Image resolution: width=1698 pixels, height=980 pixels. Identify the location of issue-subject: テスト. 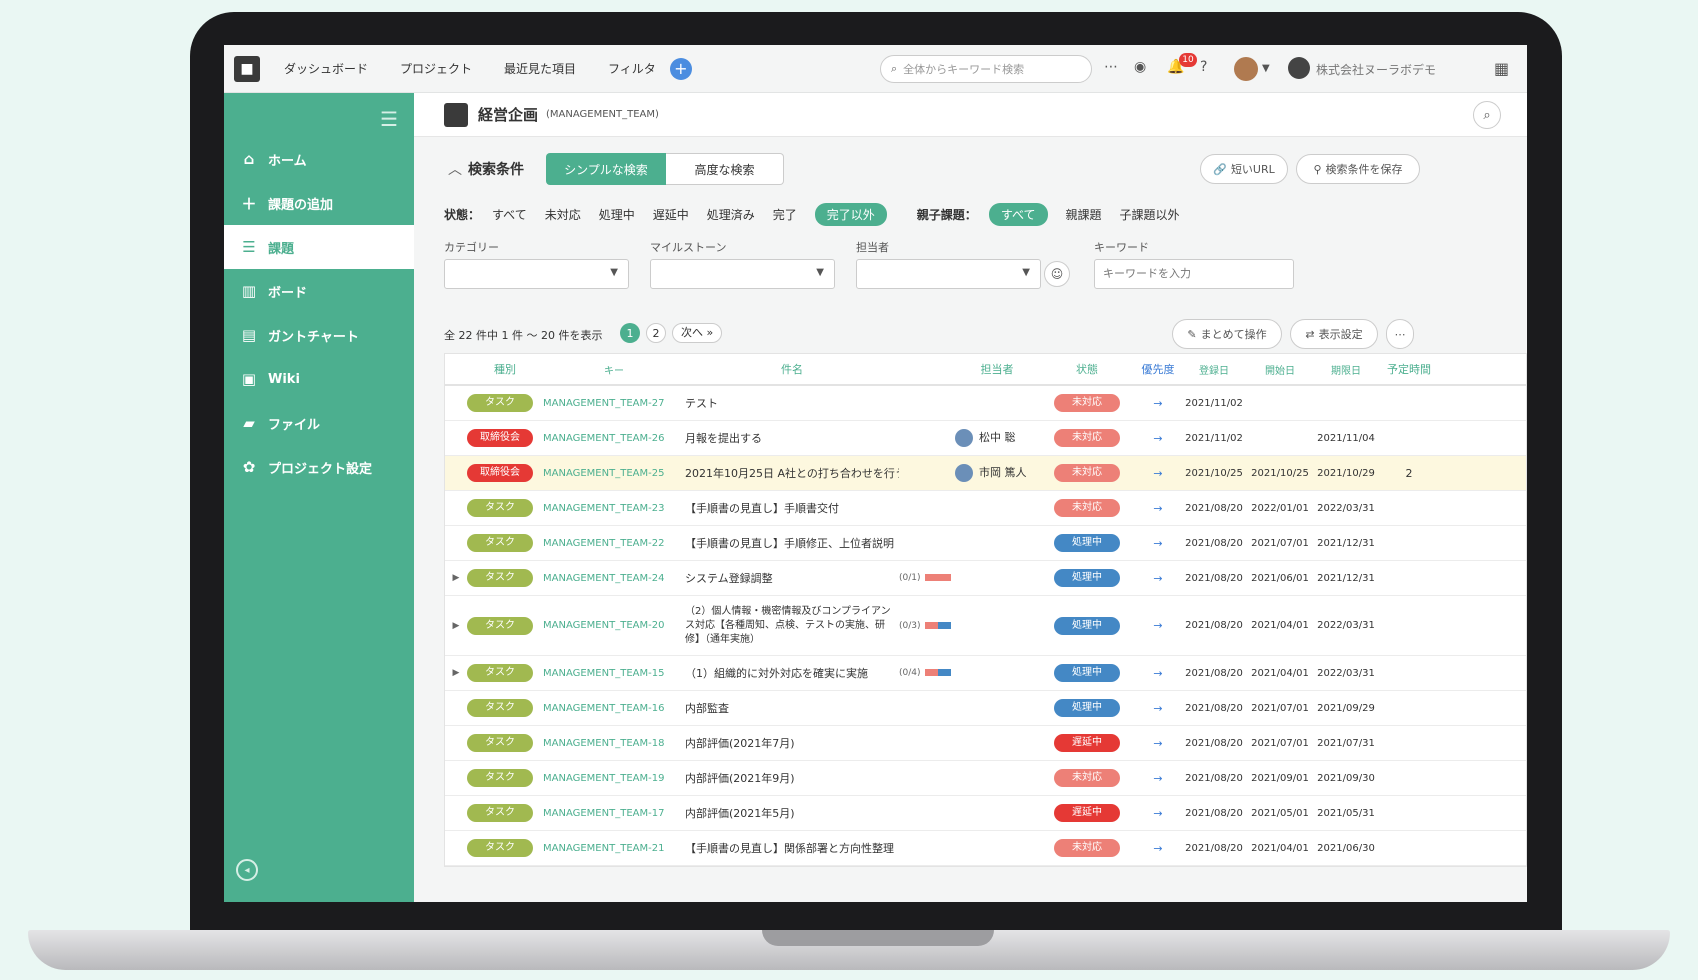
(792, 403).